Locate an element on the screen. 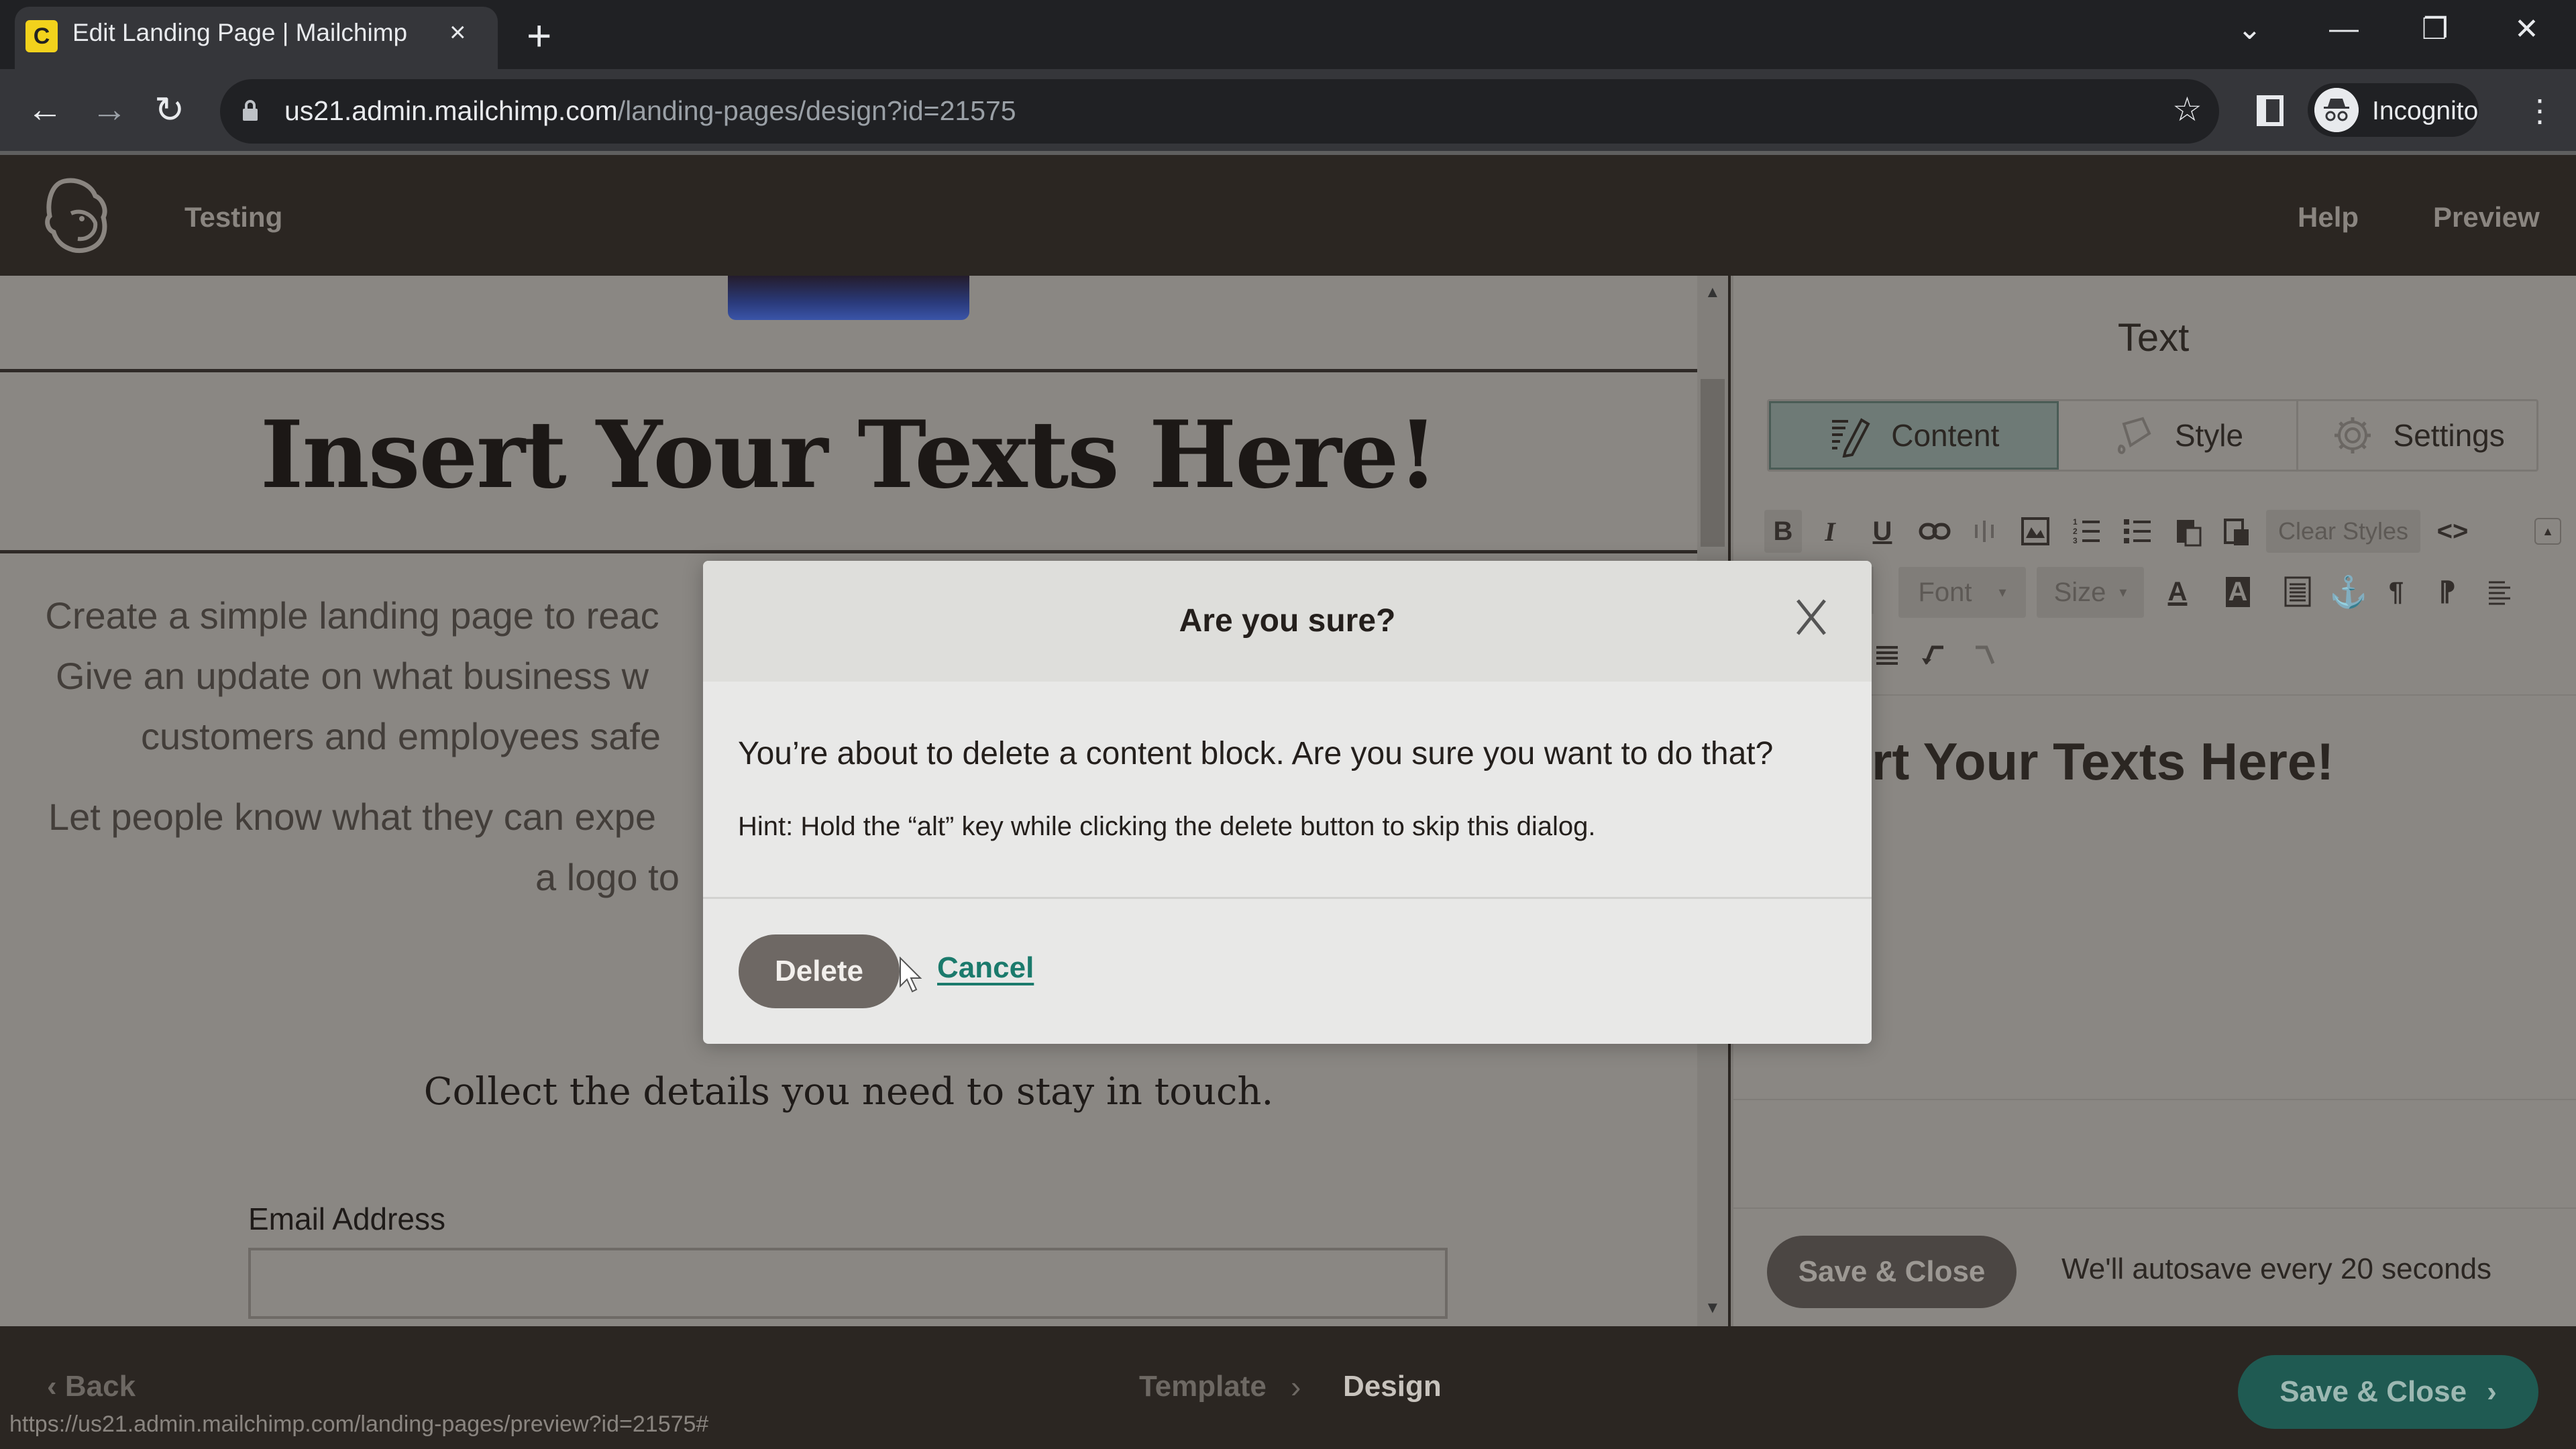  mailchimp-favicon-icon: C is located at coordinates (41, 36).